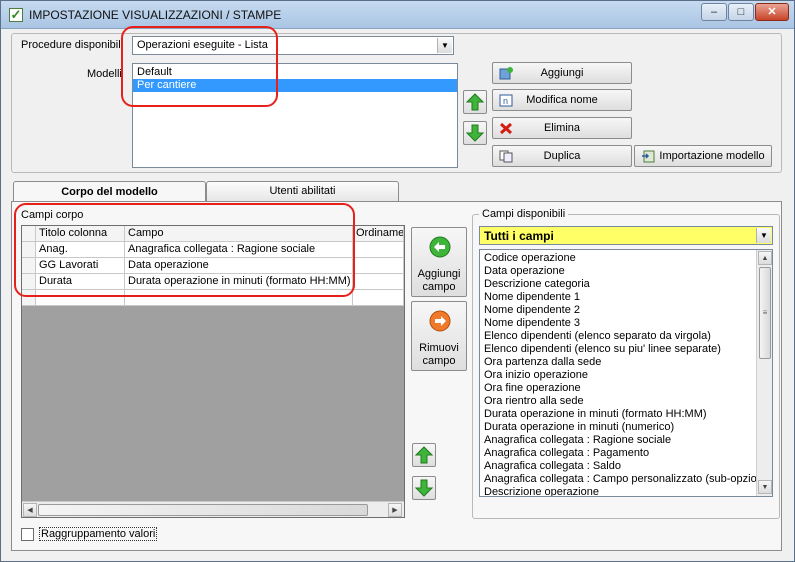  What do you see at coordinates (618, 427) in the screenshot?
I see `list-item: Durata operazione in minuti (numerico)` at bounding box center [618, 427].